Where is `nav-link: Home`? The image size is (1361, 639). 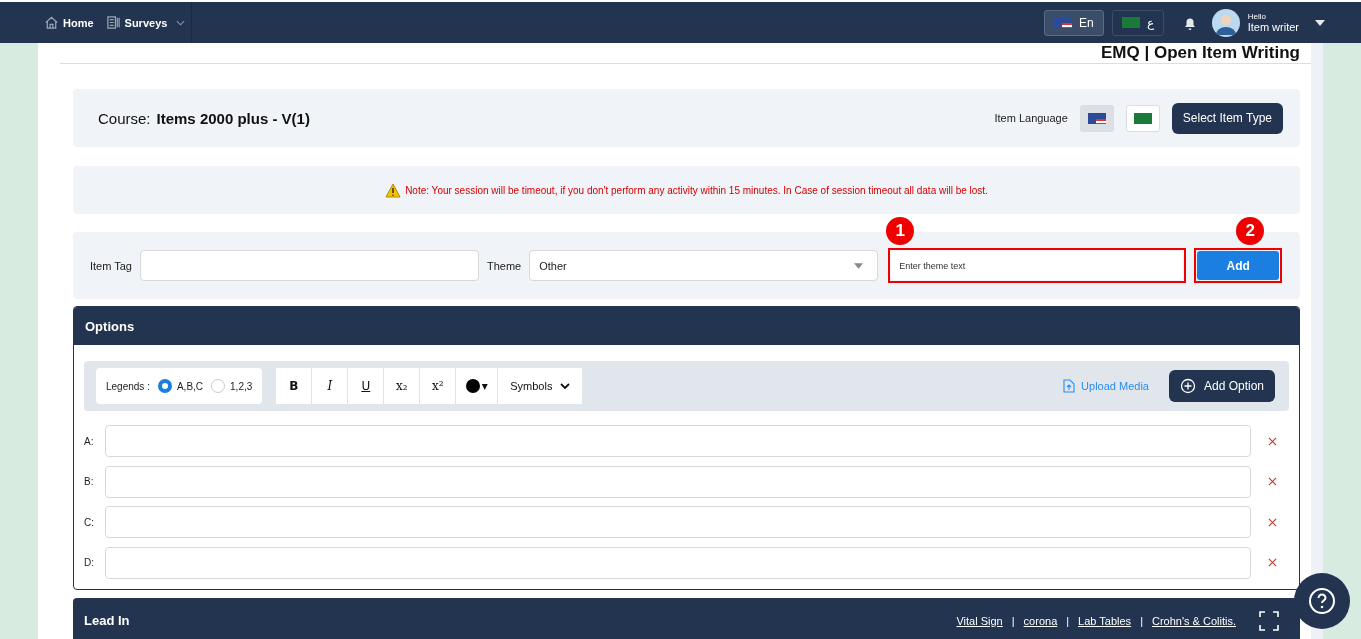
nav-link: Home is located at coordinates (69, 22).